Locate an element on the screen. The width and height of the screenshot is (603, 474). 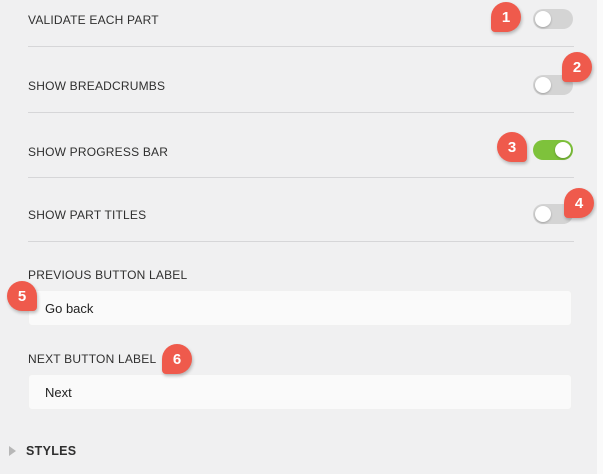
annotation-badge-2: 2 is located at coordinates (577, 67).